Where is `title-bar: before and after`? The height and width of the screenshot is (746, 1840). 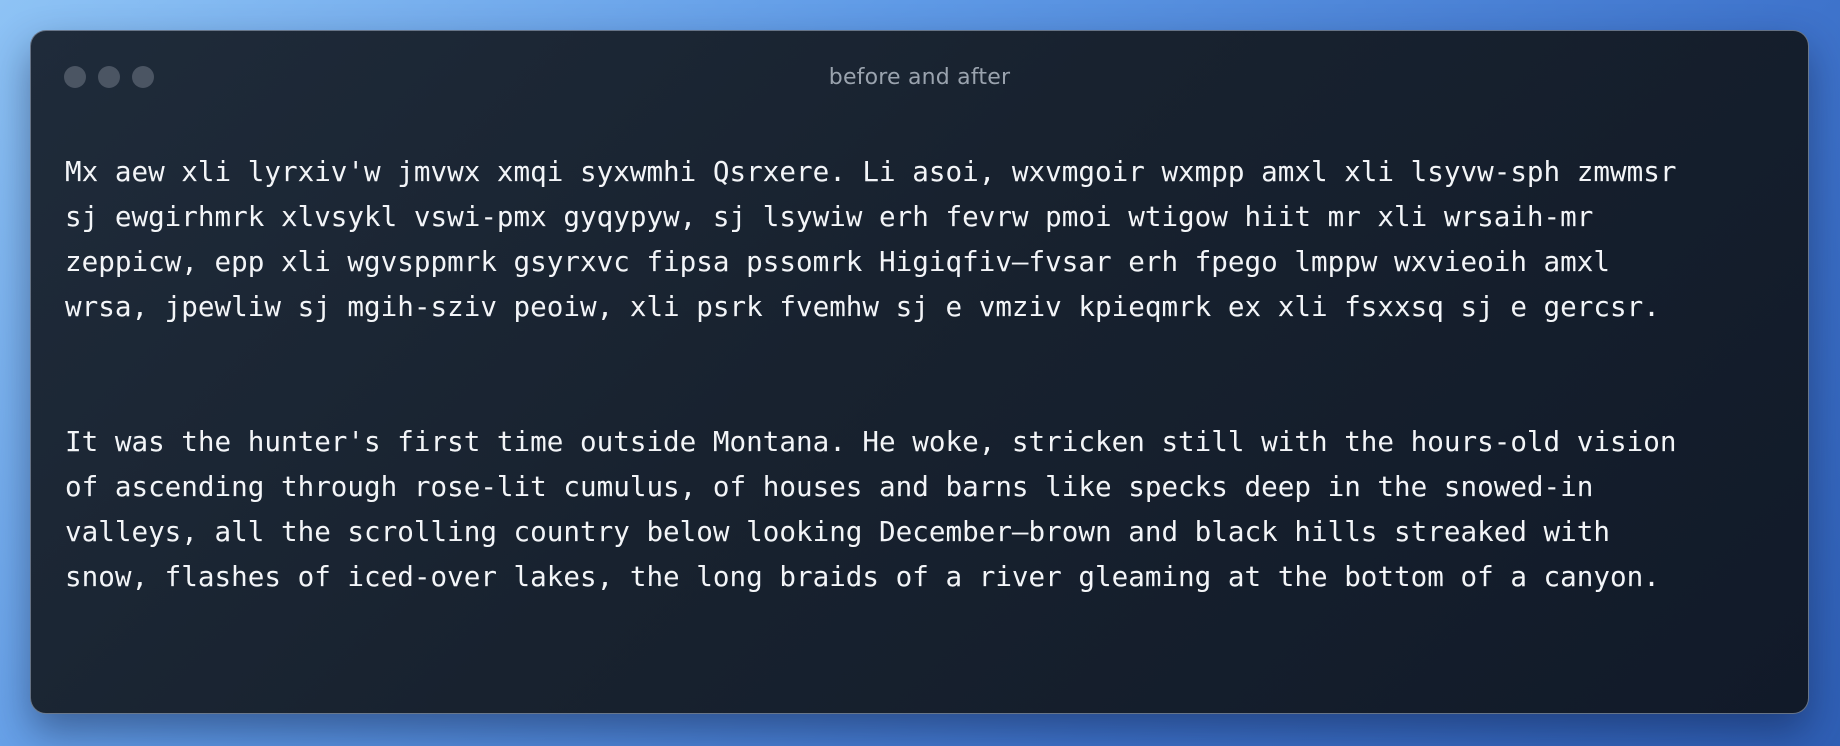 title-bar: before and after is located at coordinates (919, 79).